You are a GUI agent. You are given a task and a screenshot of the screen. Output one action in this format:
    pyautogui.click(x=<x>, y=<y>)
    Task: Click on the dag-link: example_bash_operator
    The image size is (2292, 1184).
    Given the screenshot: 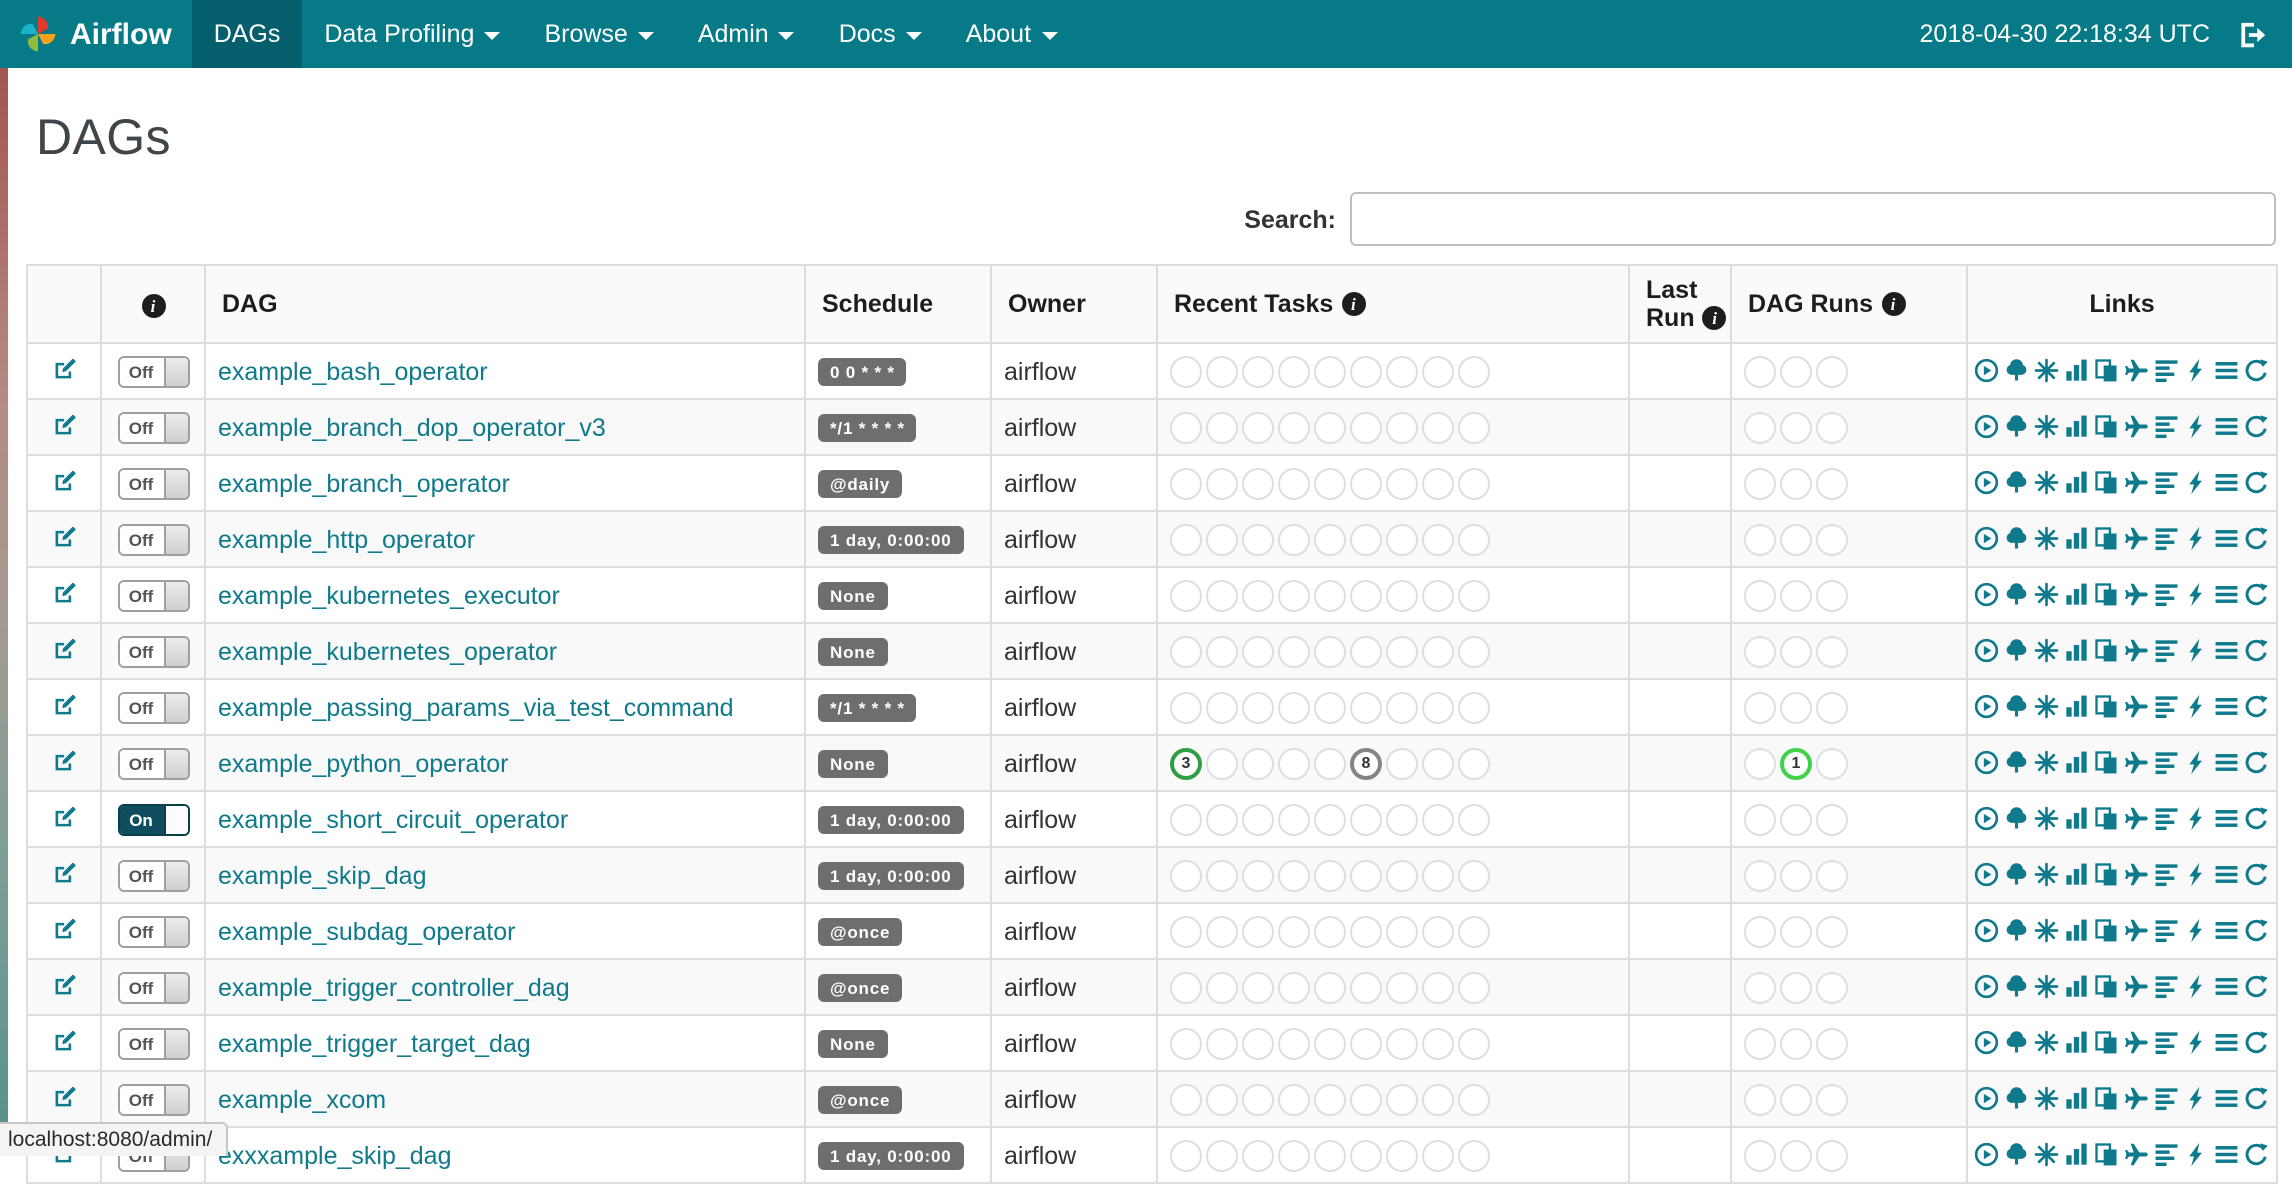 What is the action you would take?
    pyautogui.click(x=353, y=371)
    